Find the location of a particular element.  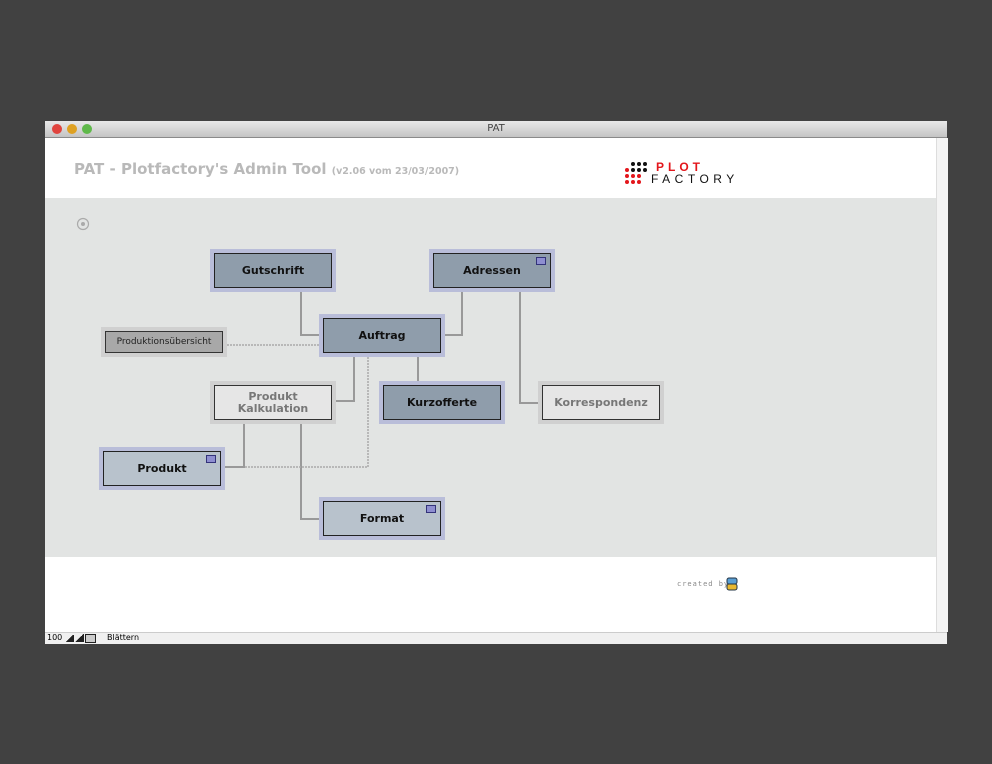

footer: created by is located at coordinates (490, 594).